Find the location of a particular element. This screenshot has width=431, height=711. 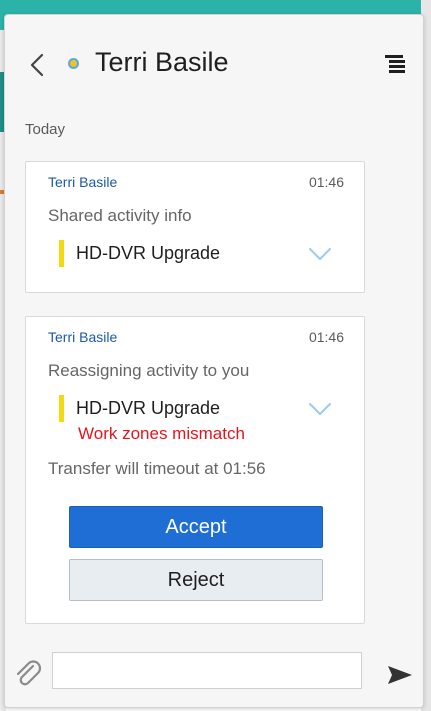

send-icon is located at coordinates (400, 675).